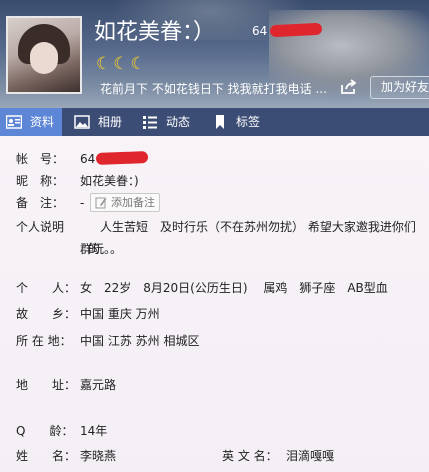 This screenshot has width=429, height=472. What do you see at coordinates (140, 341) in the screenshot?
I see `location-value: 中国 江苏 苏州 相城区` at bounding box center [140, 341].